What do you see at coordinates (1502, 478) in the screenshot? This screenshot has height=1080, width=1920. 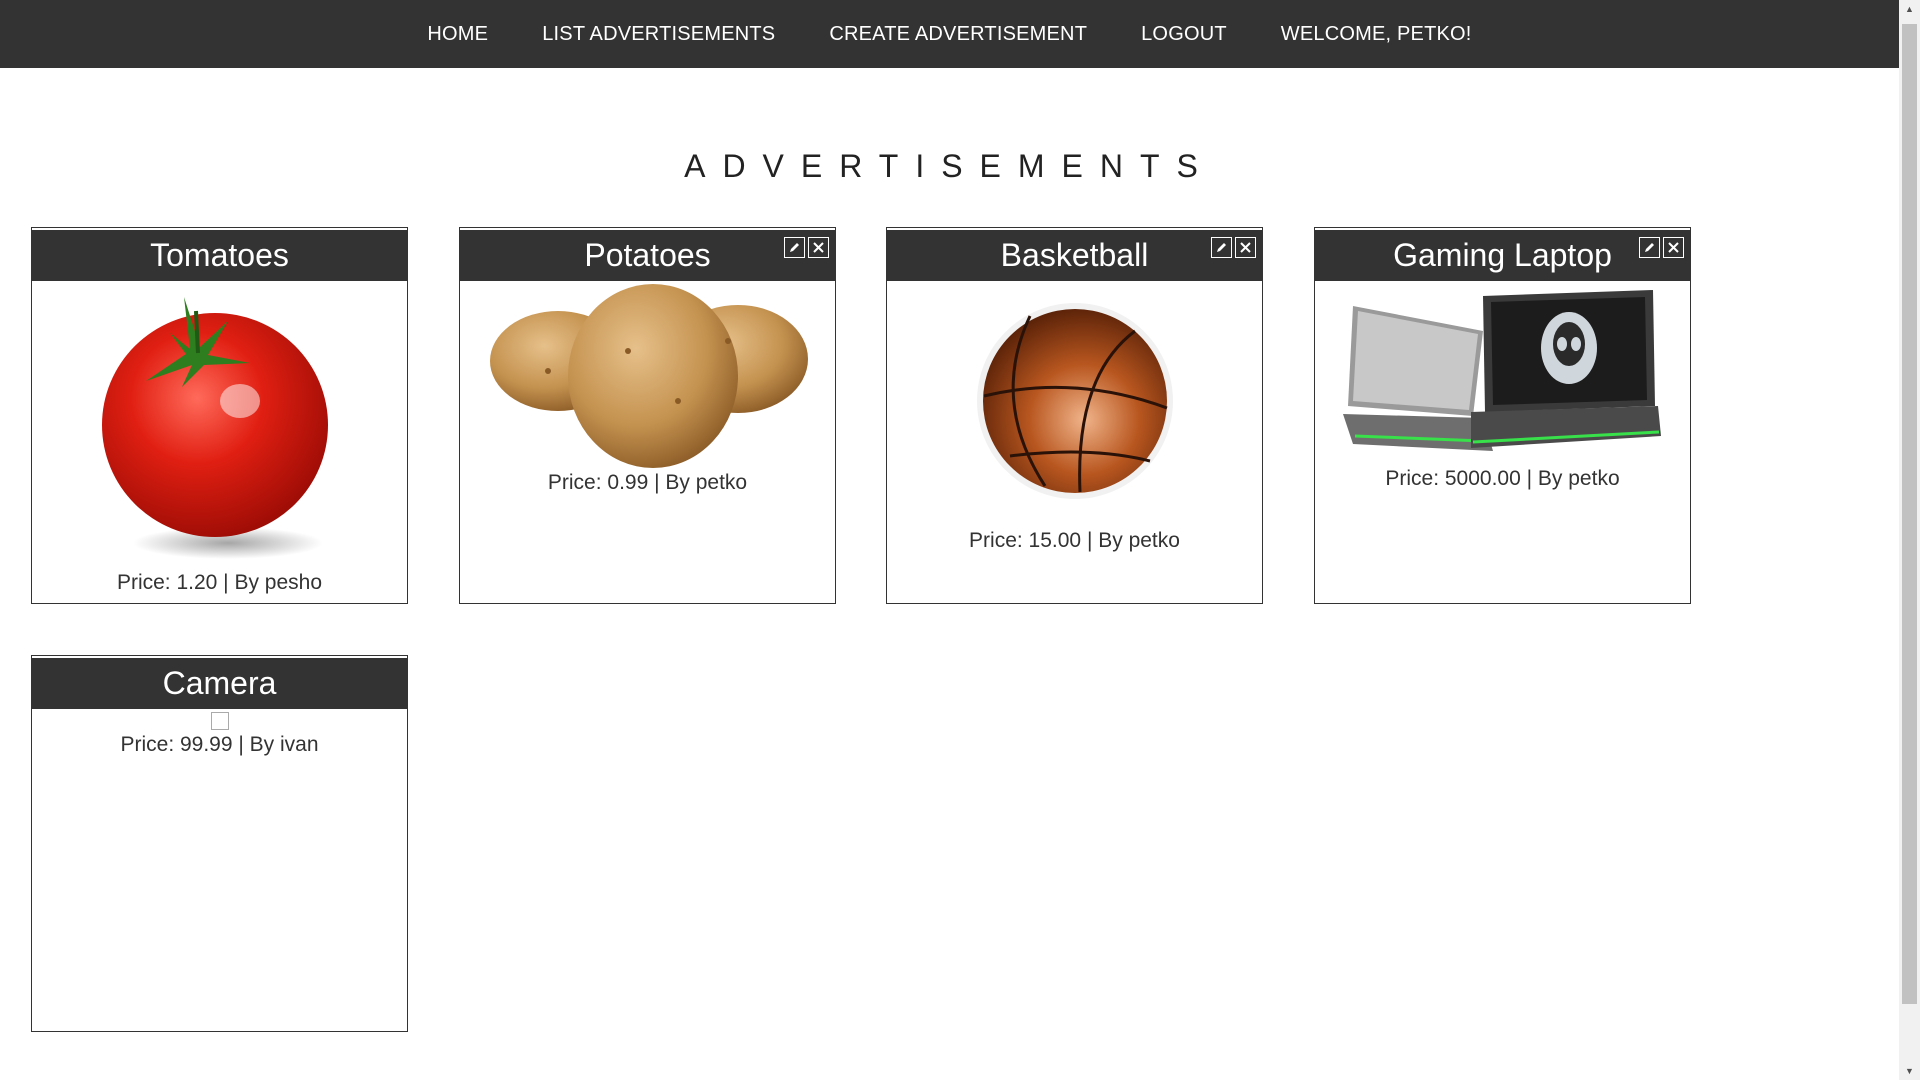 I see `ad-price-author: Price: 5000.00 | By petko` at bounding box center [1502, 478].